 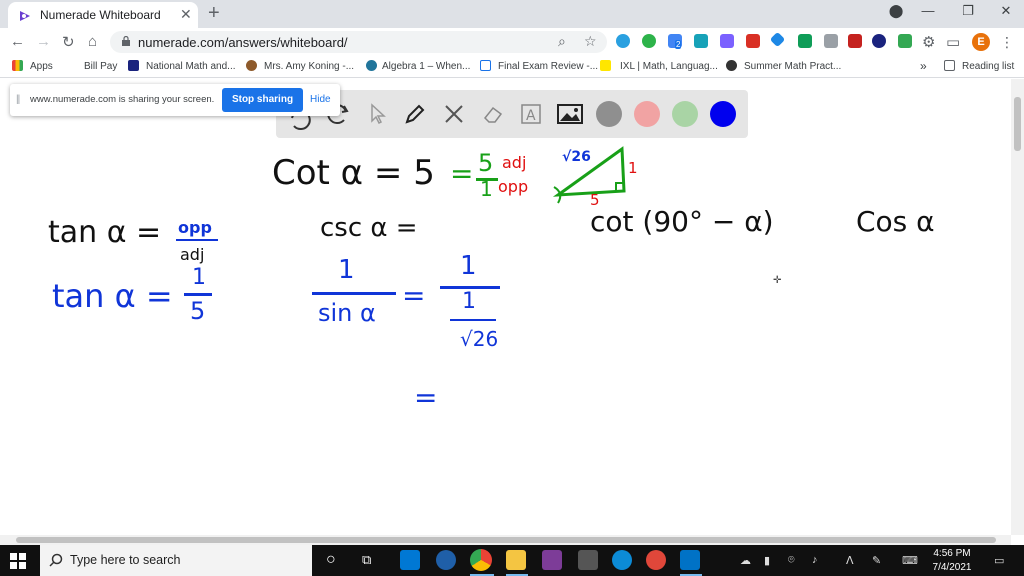 What do you see at coordinates (1007, 42) in the screenshot?
I see `menu-icon: ⋮` at bounding box center [1007, 42].